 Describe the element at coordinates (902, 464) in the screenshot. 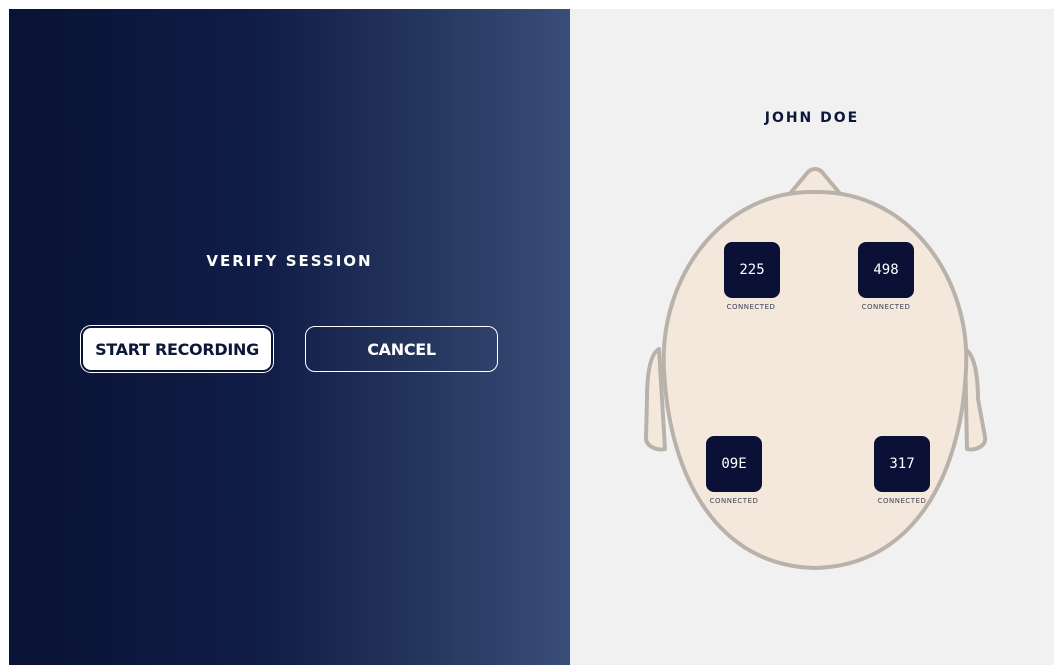

I see `sensor-tile: 317` at that location.